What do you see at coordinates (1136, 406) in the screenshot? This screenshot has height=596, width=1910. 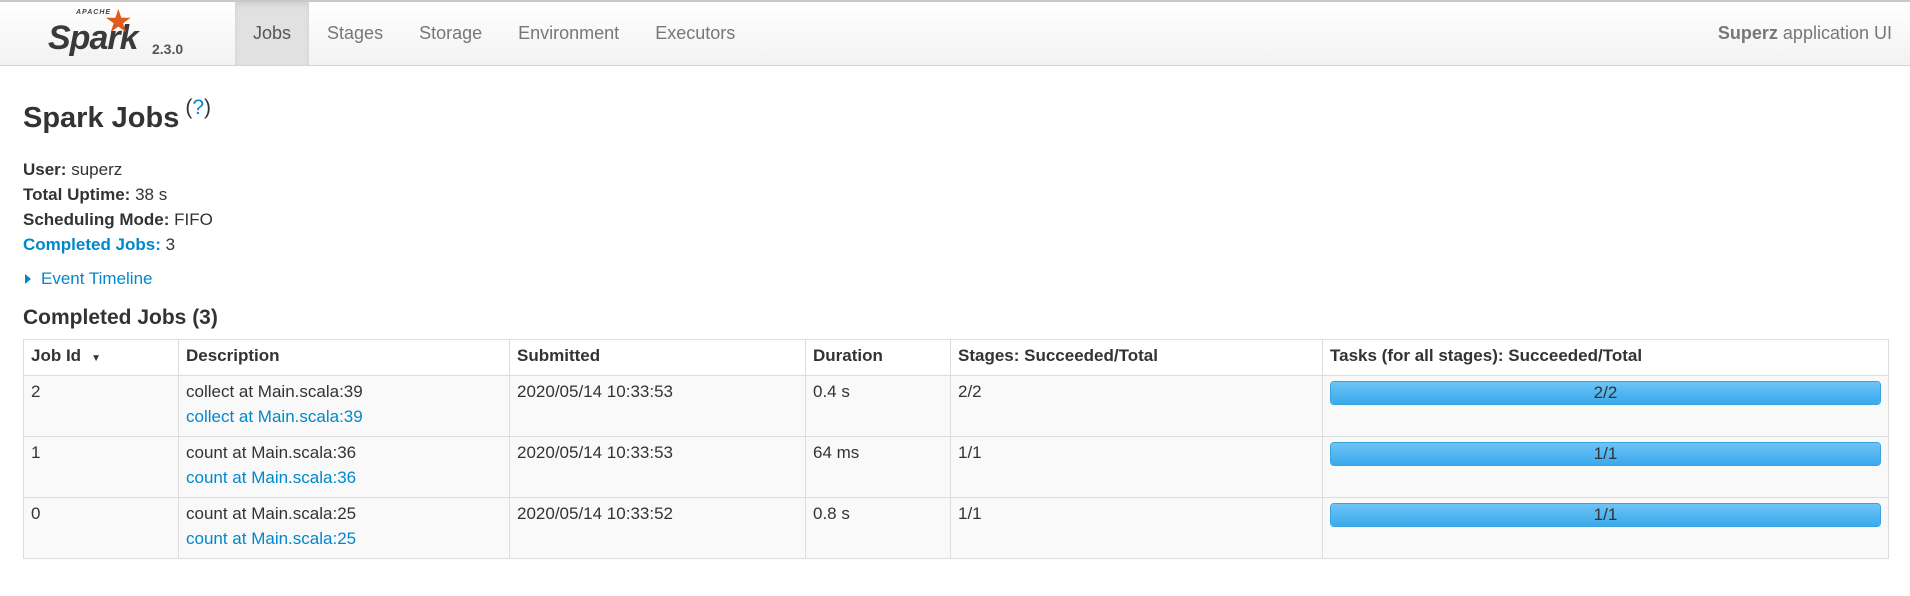 I see `stages-cell: 2/2` at bounding box center [1136, 406].